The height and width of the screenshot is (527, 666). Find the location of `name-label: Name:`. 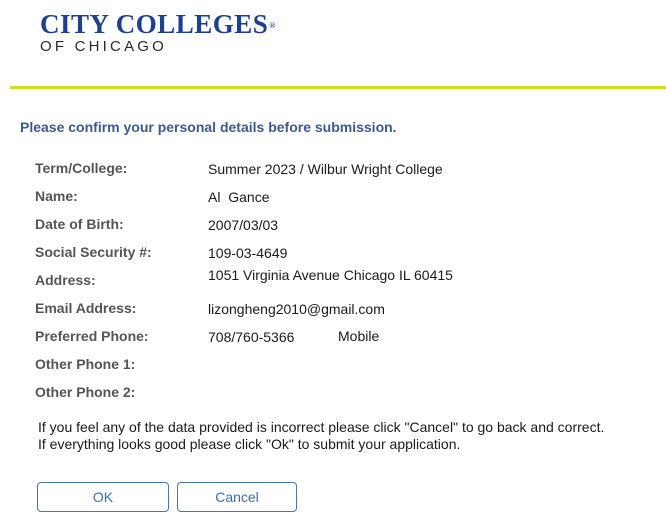

name-label: Name: is located at coordinates (56, 196).